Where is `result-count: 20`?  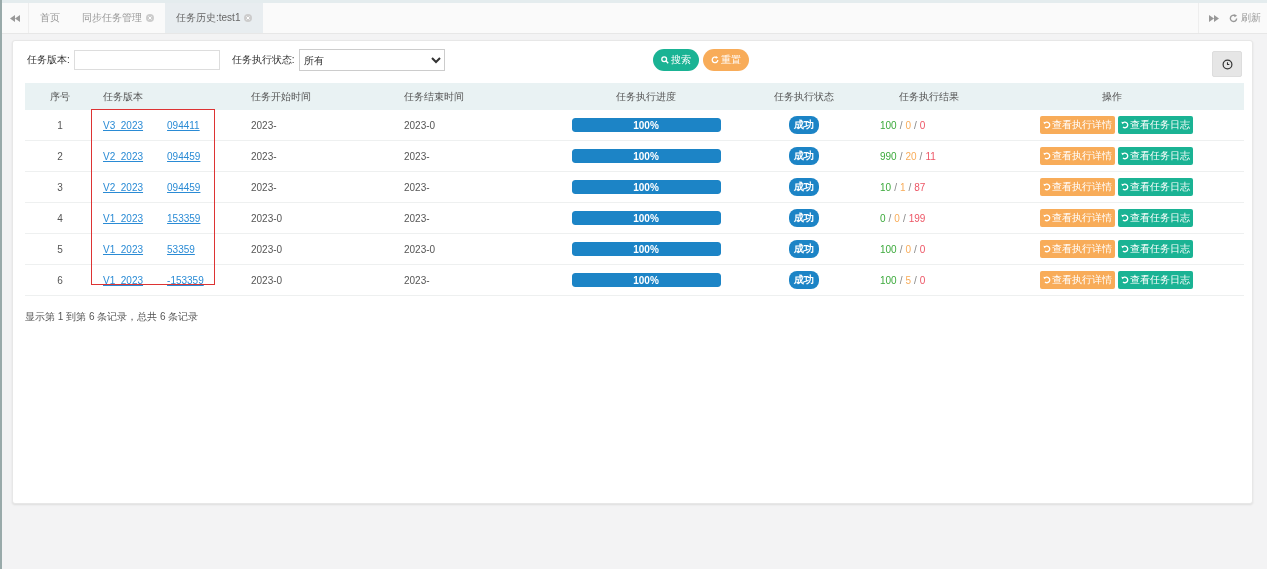 result-count: 20 is located at coordinates (911, 156).